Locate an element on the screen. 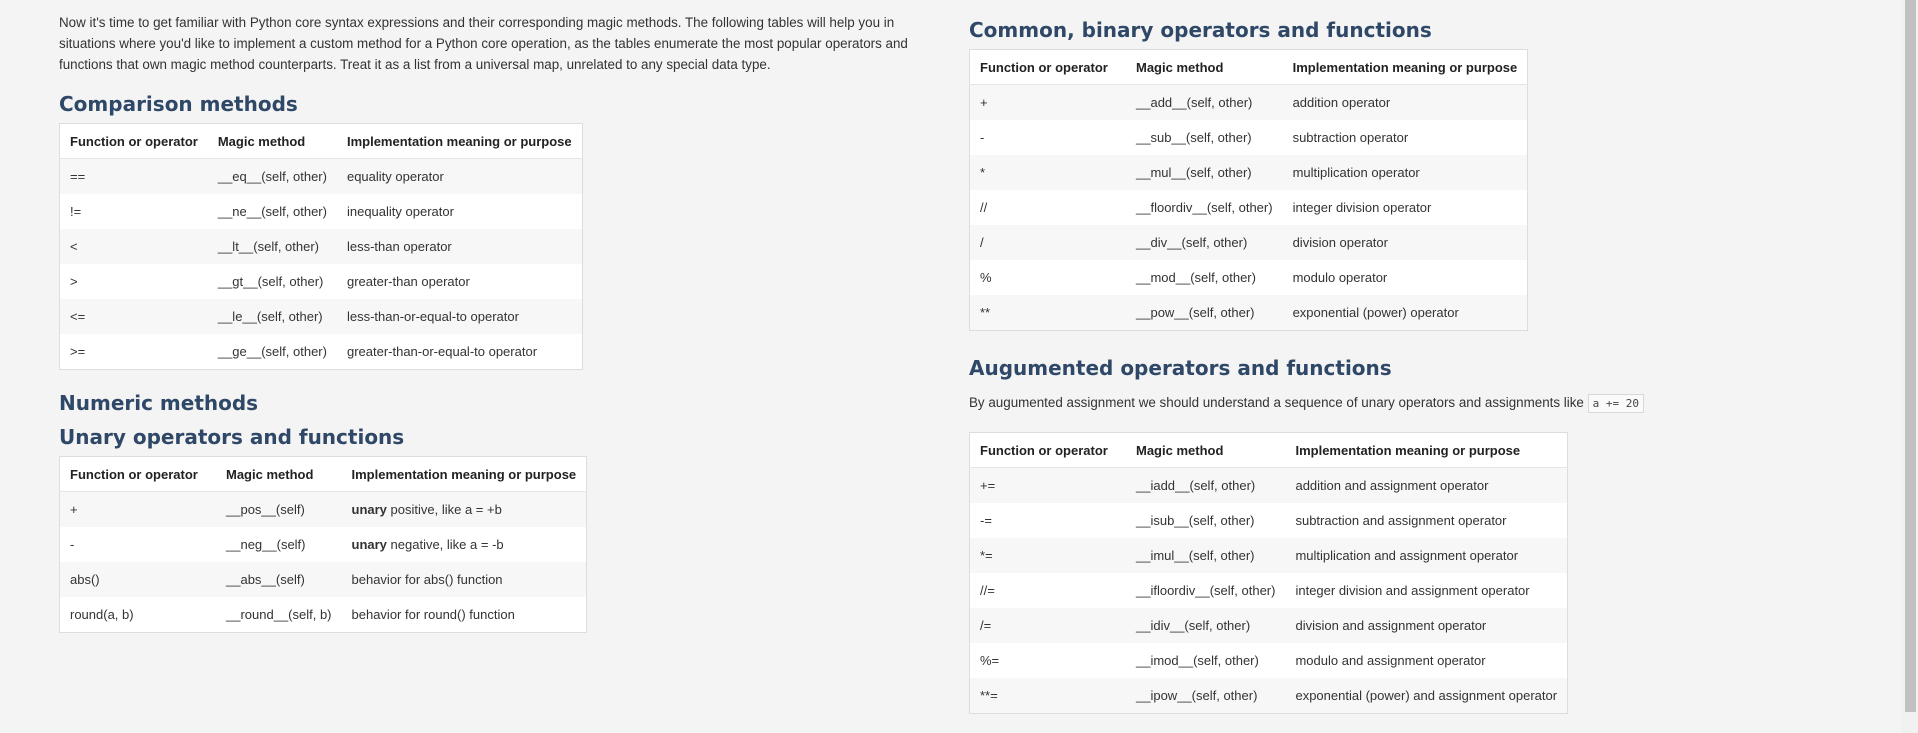  cell-operator: > is located at coordinates (74, 281).